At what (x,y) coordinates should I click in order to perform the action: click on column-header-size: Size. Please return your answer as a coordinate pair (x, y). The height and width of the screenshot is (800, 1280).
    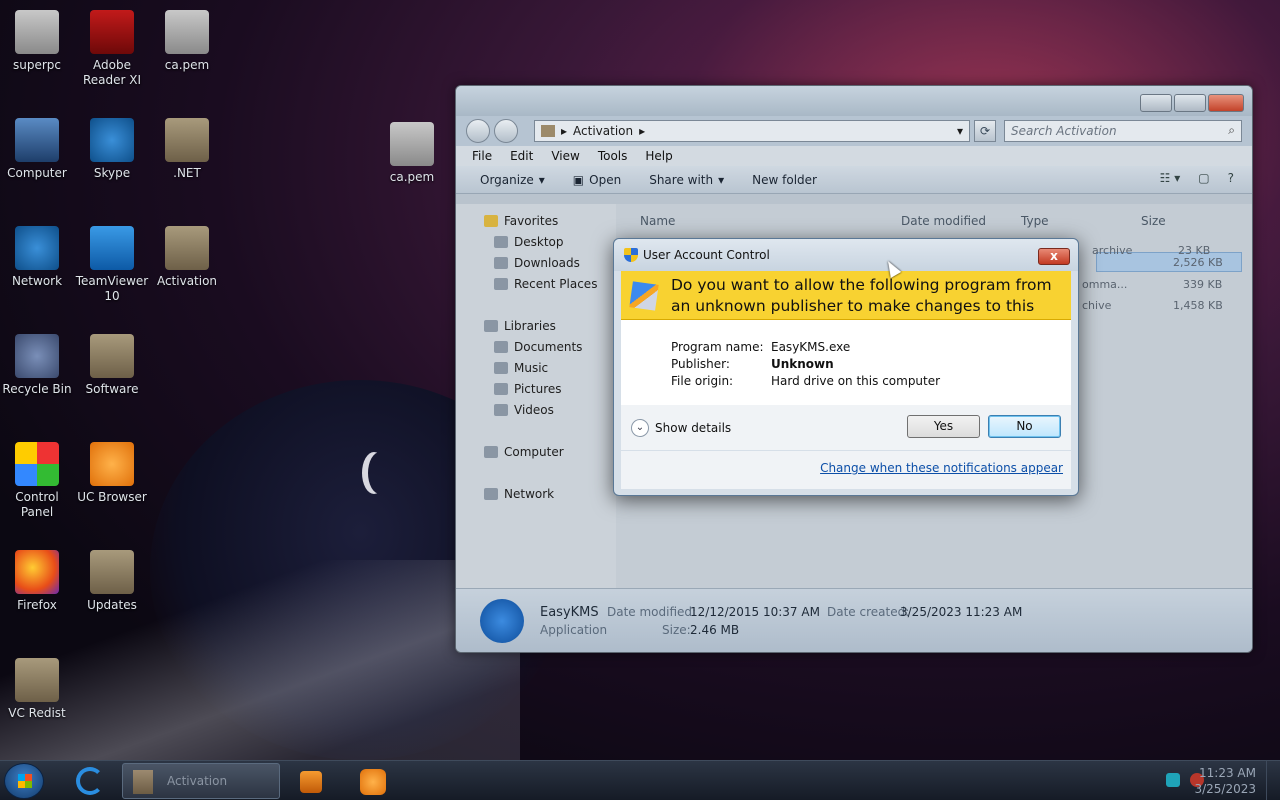
    Looking at the image, I should click on (1153, 221).